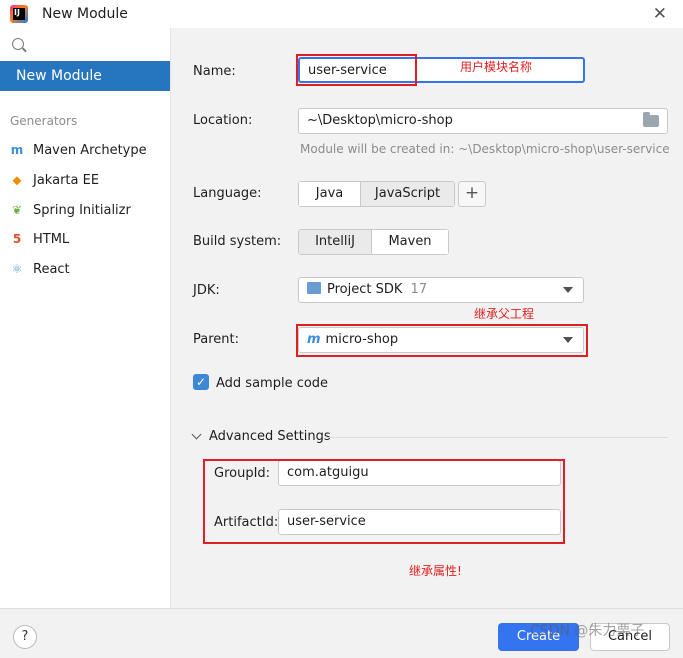  Describe the element at coordinates (17, 210) in the screenshot. I see `spring-icon: ❦` at that location.